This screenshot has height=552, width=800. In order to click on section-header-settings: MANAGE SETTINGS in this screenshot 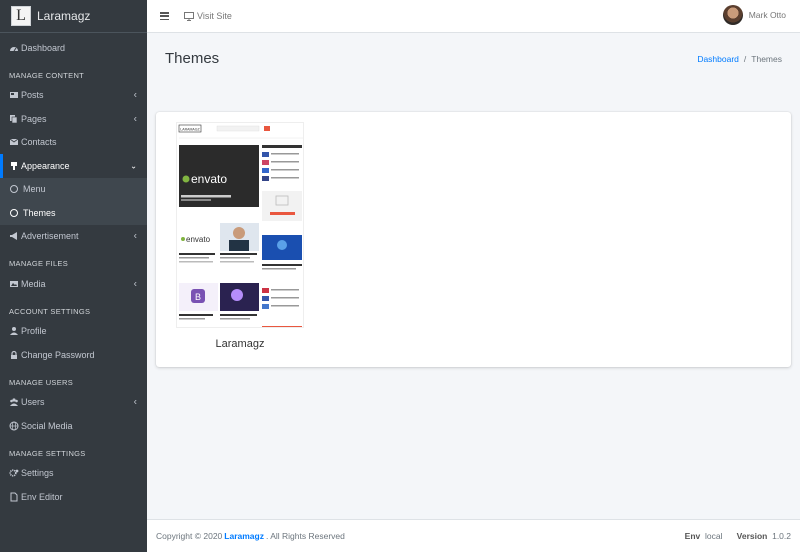, I will do `click(47, 453)`.